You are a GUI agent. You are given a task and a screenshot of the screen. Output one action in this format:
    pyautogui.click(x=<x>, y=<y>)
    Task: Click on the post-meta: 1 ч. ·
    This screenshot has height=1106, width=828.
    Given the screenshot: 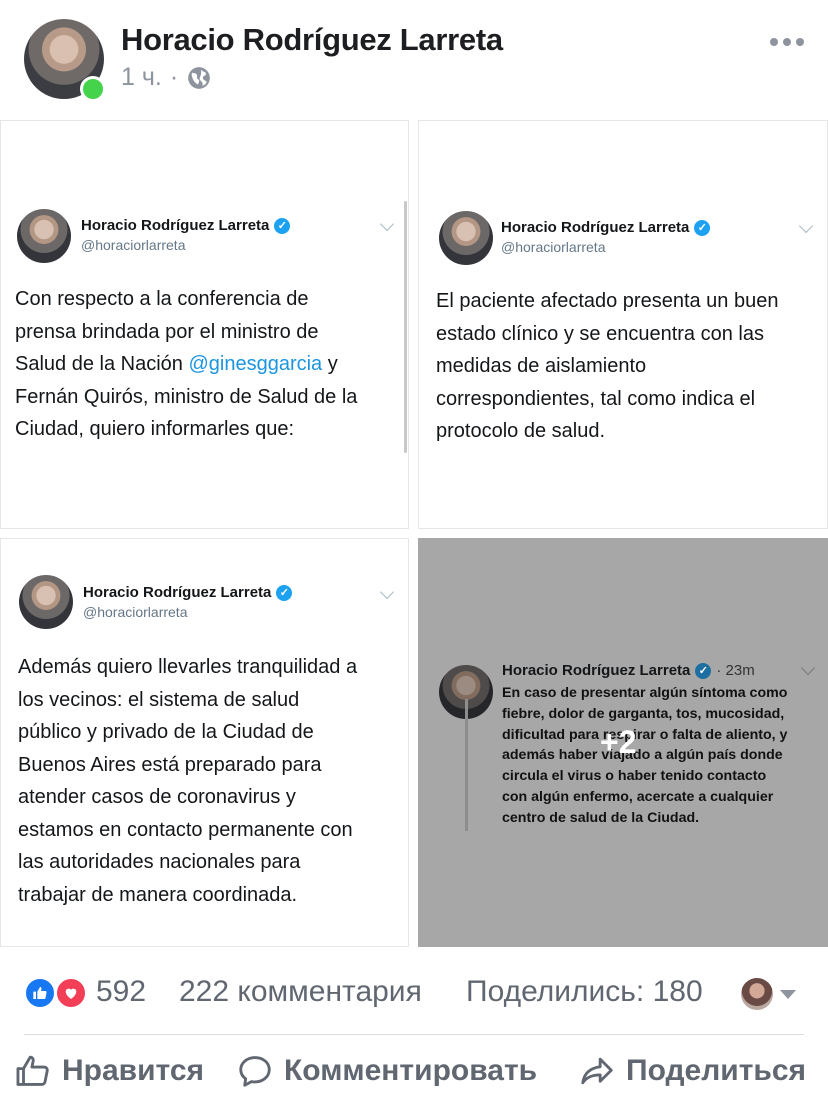 What is the action you would take?
    pyautogui.click(x=166, y=77)
    